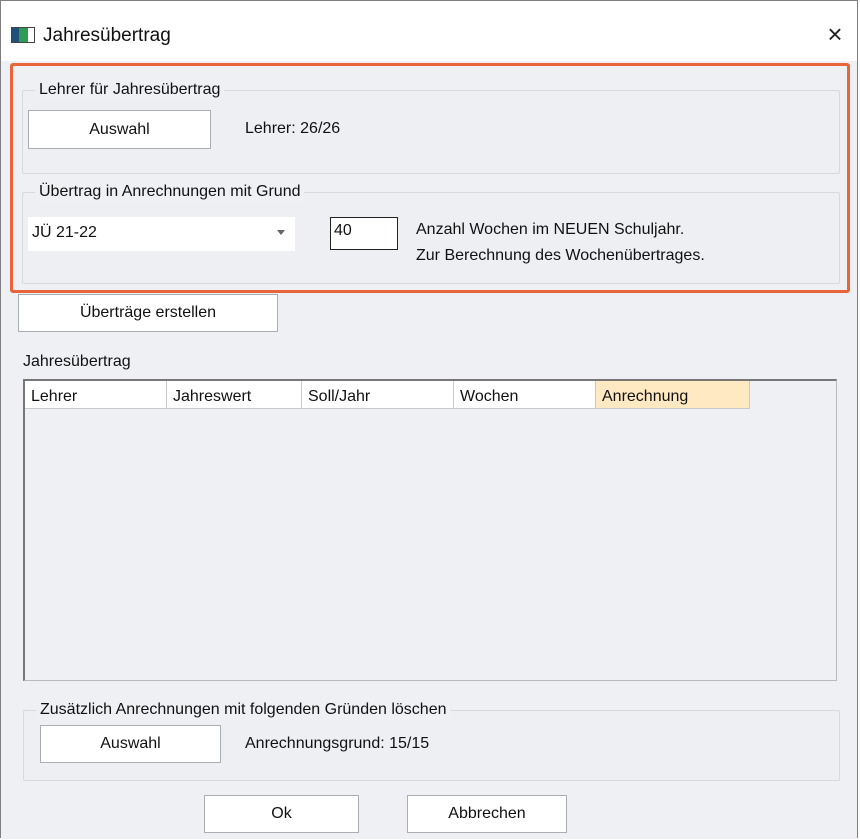 The height and width of the screenshot is (840, 860). What do you see at coordinates (96, 395) in the screenshot?
I see `column-header-lehrer: Lehrer` at bounding box center [96, 395].